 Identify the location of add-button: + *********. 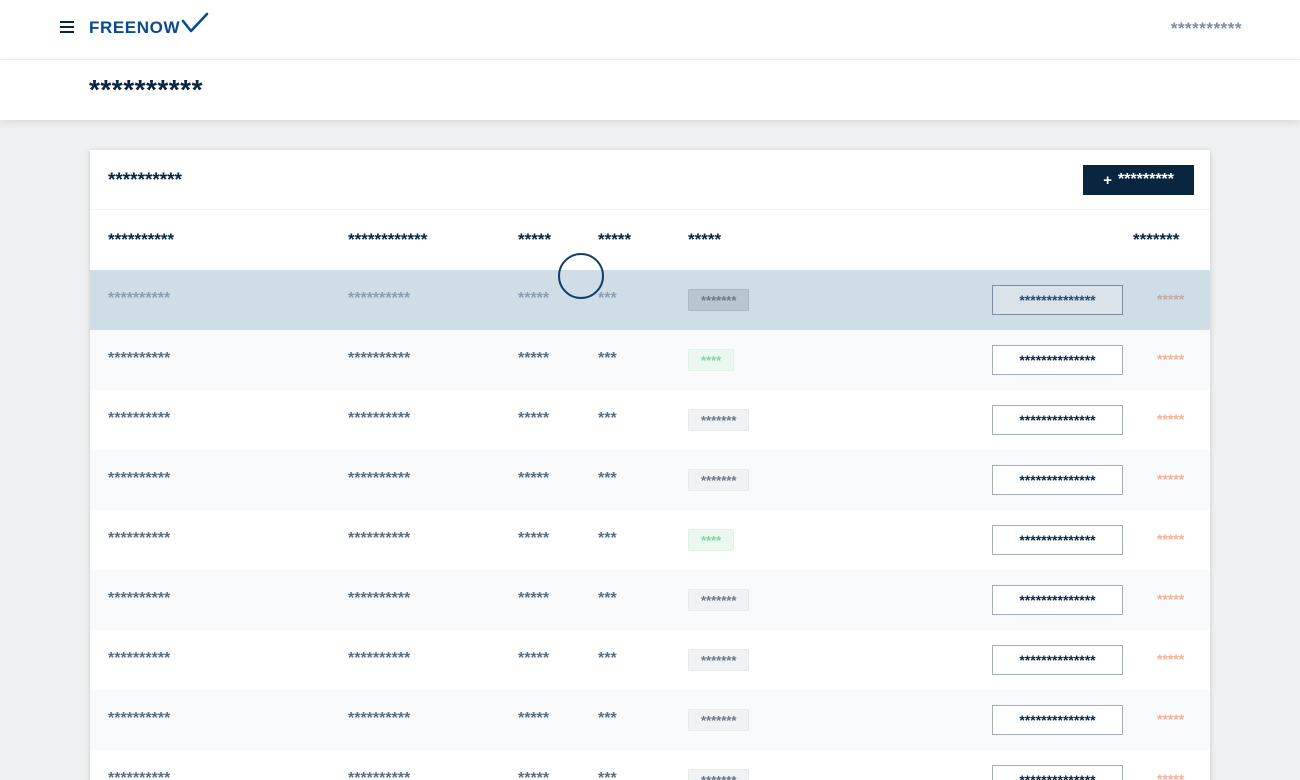
(1138, 180).